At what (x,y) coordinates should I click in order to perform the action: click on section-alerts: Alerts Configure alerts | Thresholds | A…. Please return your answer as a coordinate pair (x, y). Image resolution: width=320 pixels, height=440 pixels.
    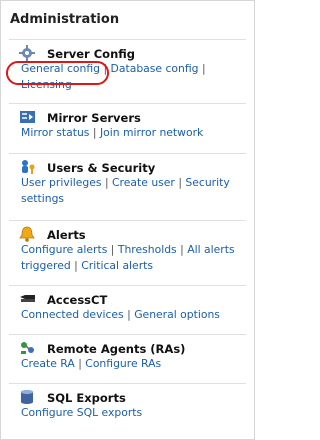
    Looking at the image, I should click on (127, 251).